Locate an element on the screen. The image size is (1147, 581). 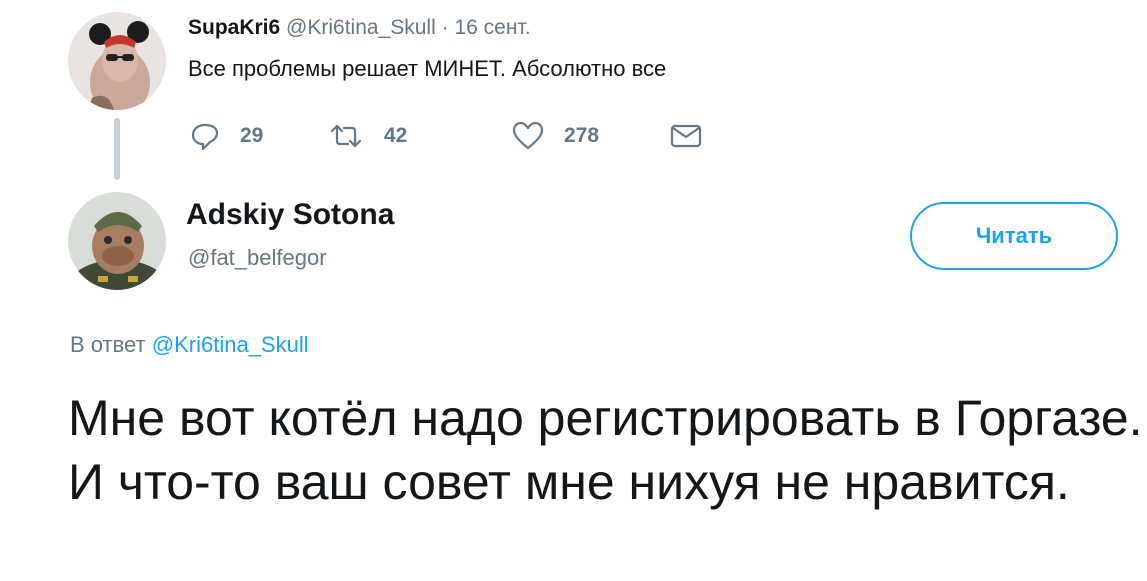
reply-icon is located at coordinates (205, 137).